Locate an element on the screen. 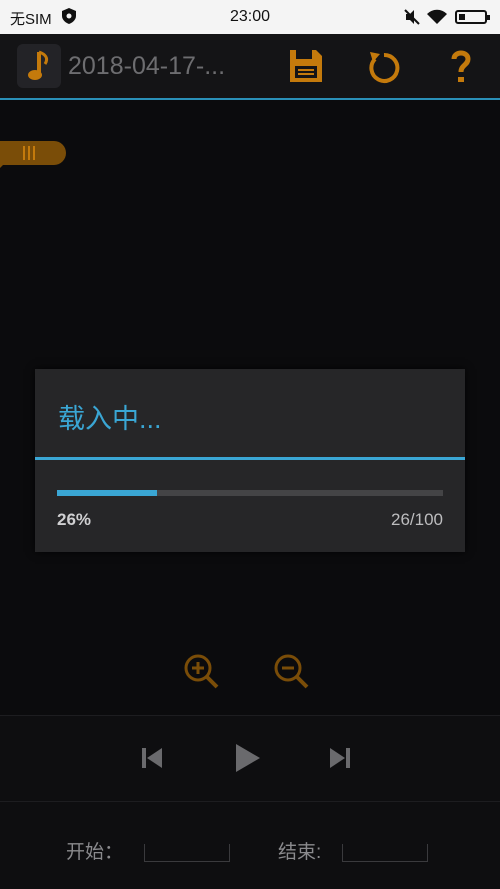 Image resolution: width=500 pixels, height=889 pixels. zoom-out-button is located at coordinates (291, 671).